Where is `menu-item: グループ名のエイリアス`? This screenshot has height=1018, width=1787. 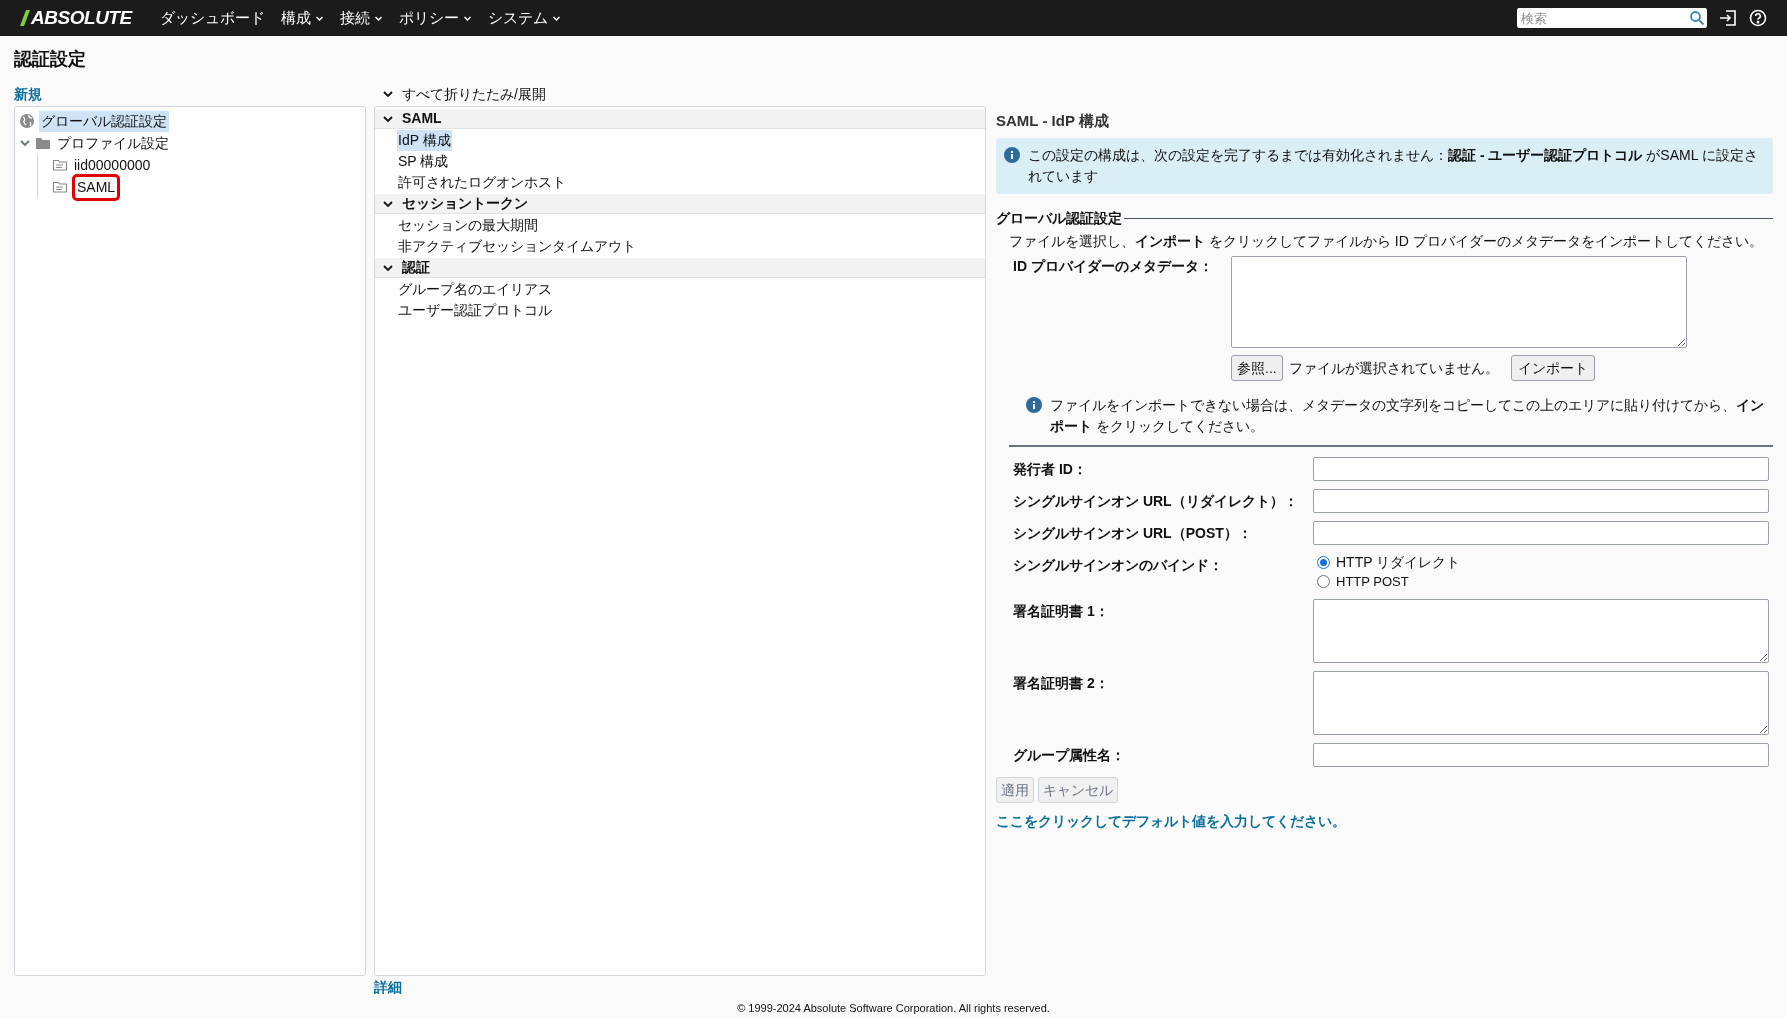
menu-item: グループ名のエイリアス is located at coordinates (475, 289).